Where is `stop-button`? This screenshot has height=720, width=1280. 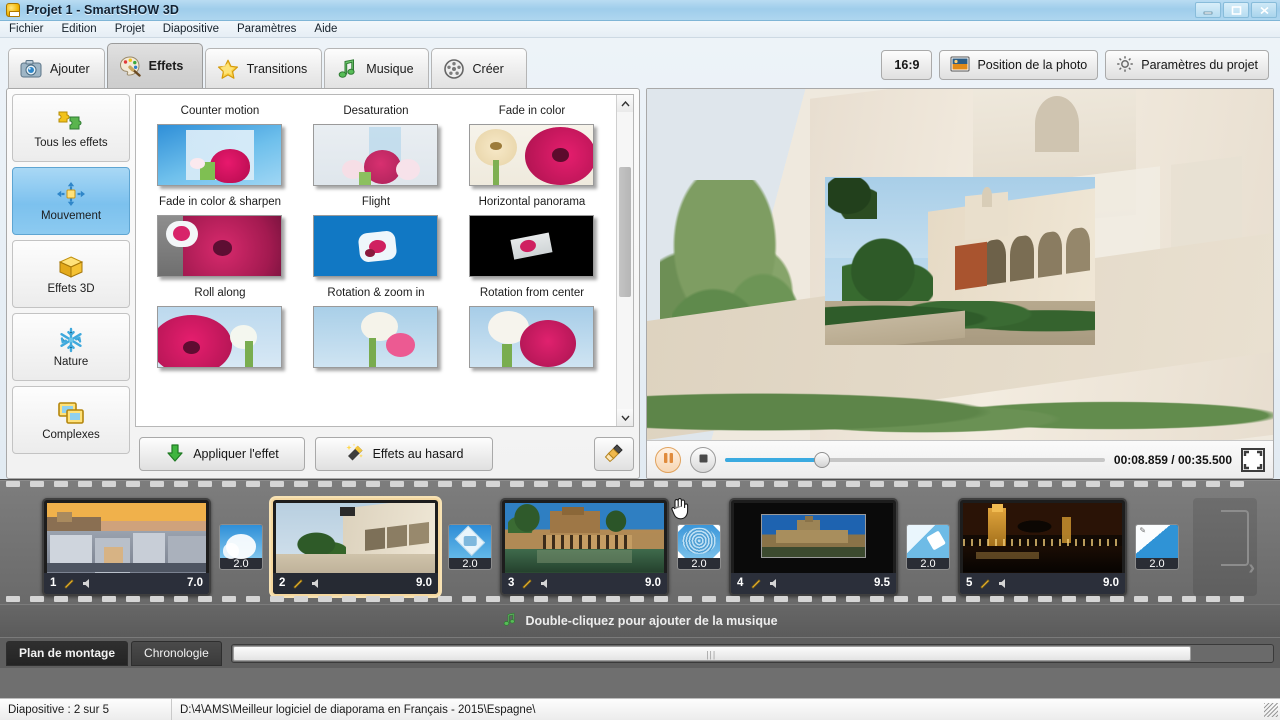 stop-button is located at coordinates (703, 459).